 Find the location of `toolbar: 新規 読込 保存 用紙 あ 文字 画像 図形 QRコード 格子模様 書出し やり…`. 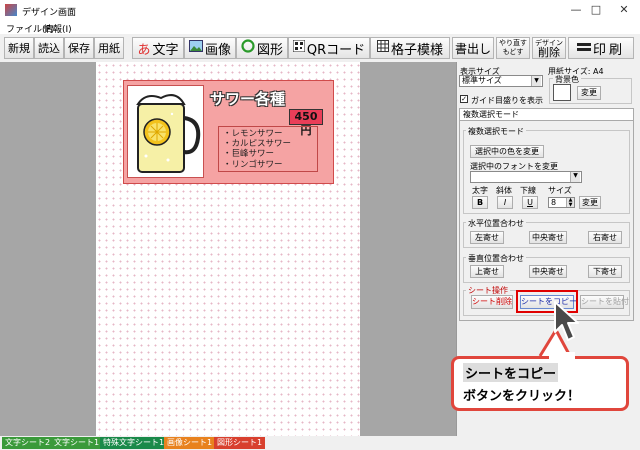

toolbar: 新規 読込 保存 用紙 あ 文字 画像 図形 QRコード 格子模様 書出し やり… is located at coordinates (320, 48).